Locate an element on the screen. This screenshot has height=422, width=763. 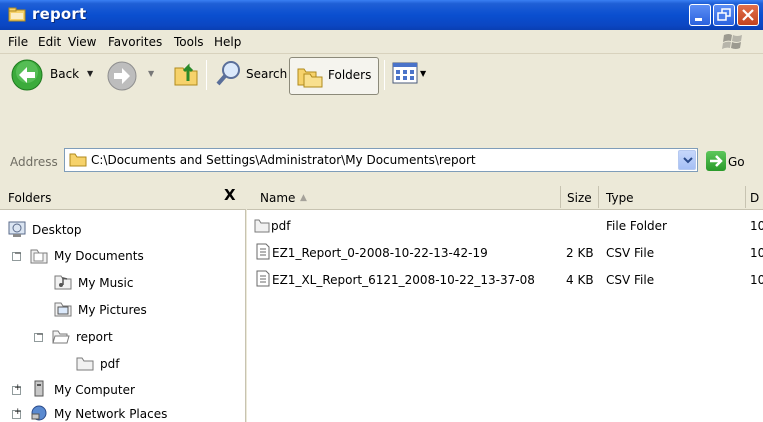
file-size: 4 KB is located at coordinates (580, 280).